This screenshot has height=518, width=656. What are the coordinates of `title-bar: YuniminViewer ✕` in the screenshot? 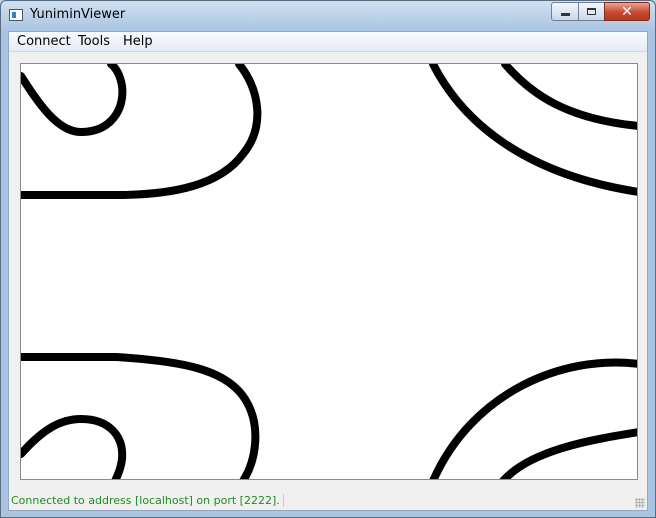 It's located at (328, 16).